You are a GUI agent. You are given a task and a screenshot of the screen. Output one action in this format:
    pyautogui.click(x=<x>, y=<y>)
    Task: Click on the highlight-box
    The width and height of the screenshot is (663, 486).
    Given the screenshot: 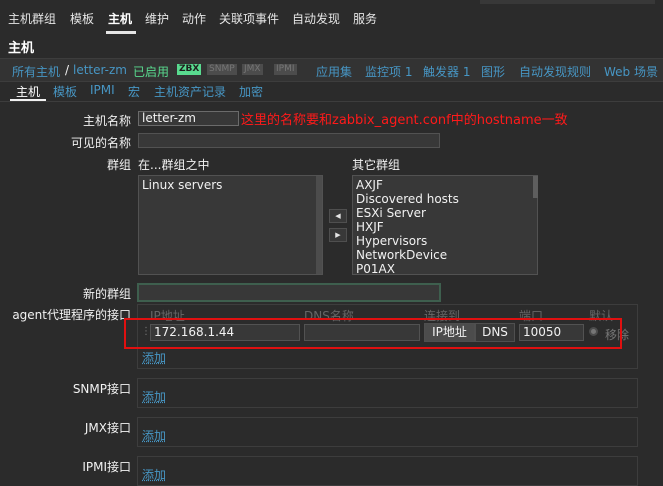 What is the action you would take?
    pyautogui.click(x=373, y=333)
    